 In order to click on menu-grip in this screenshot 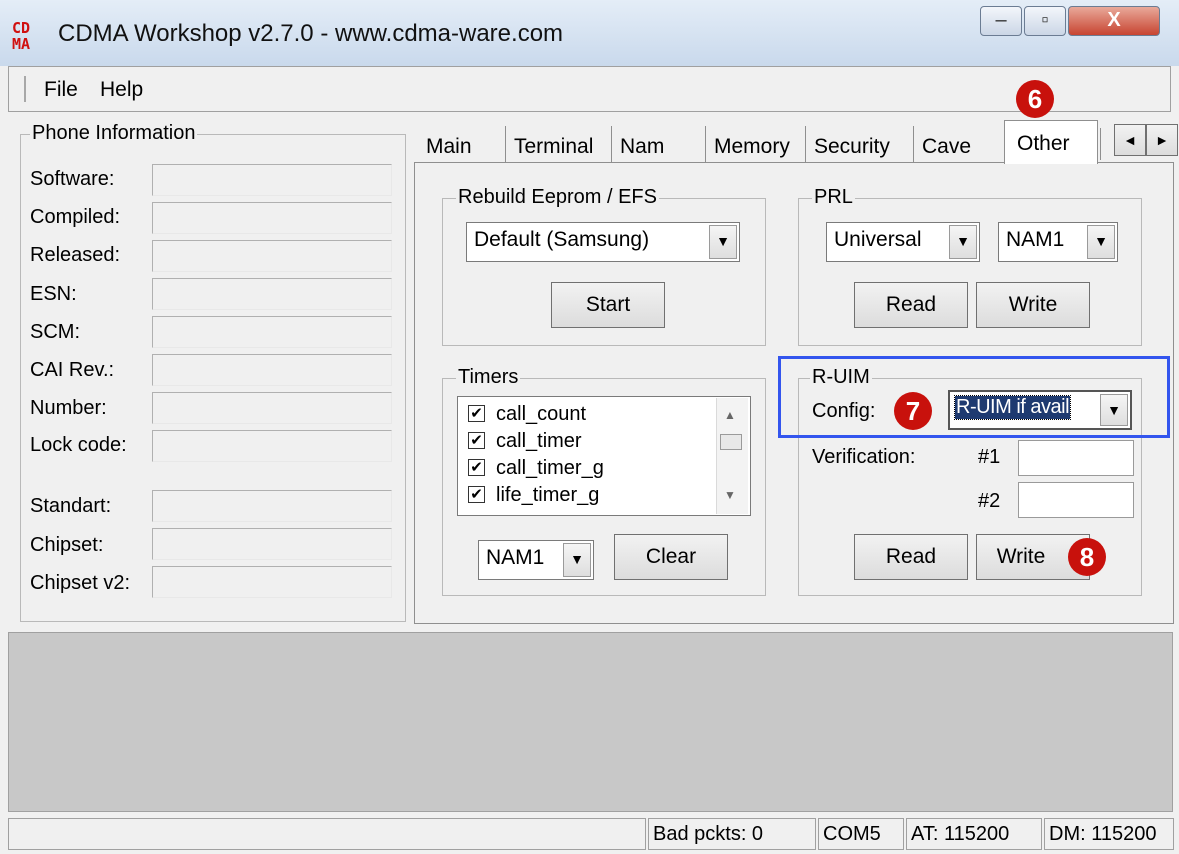, I will do `click(25, 89)`.